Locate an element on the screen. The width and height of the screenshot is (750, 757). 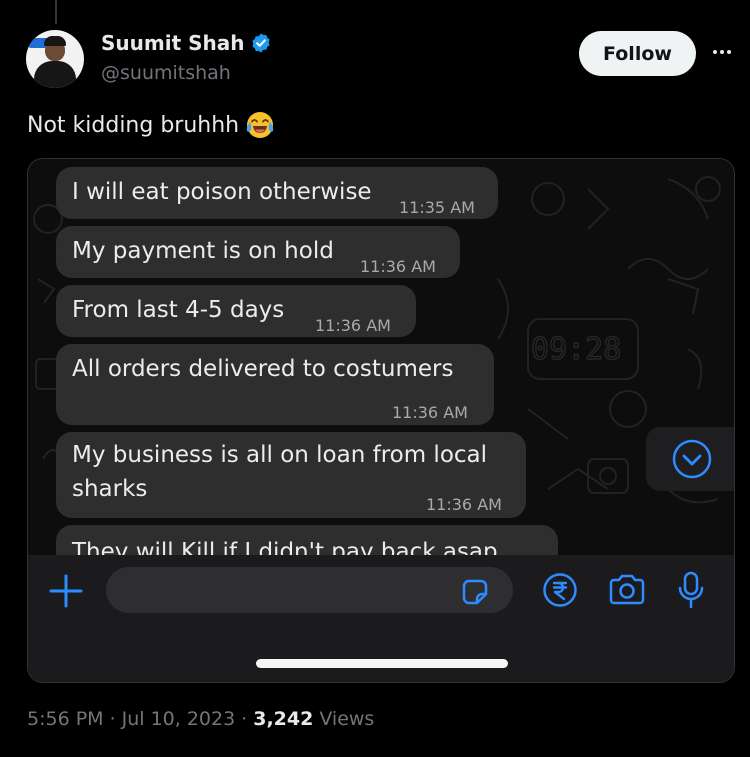
message-text: From last 4-5 days is located at coordinates (178, 310).